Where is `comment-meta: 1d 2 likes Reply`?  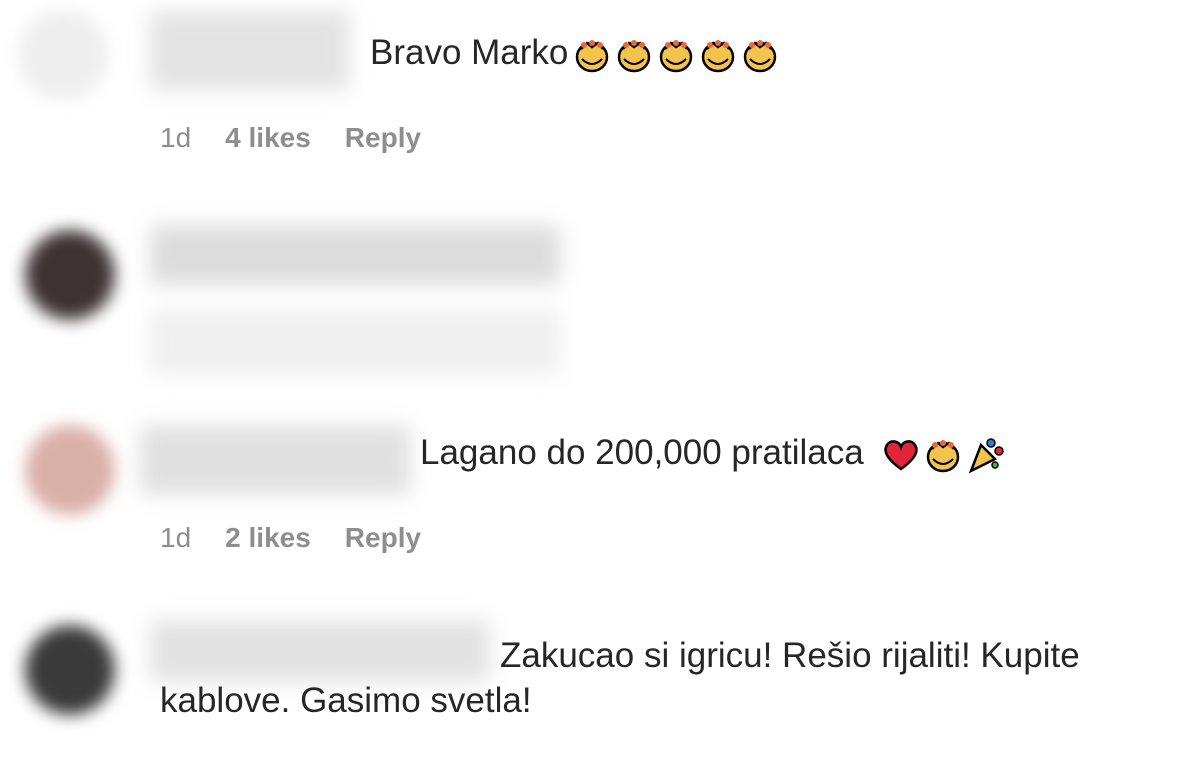 comment-meta: 1d 2 likes Reply is located at coordinates (290, 538).